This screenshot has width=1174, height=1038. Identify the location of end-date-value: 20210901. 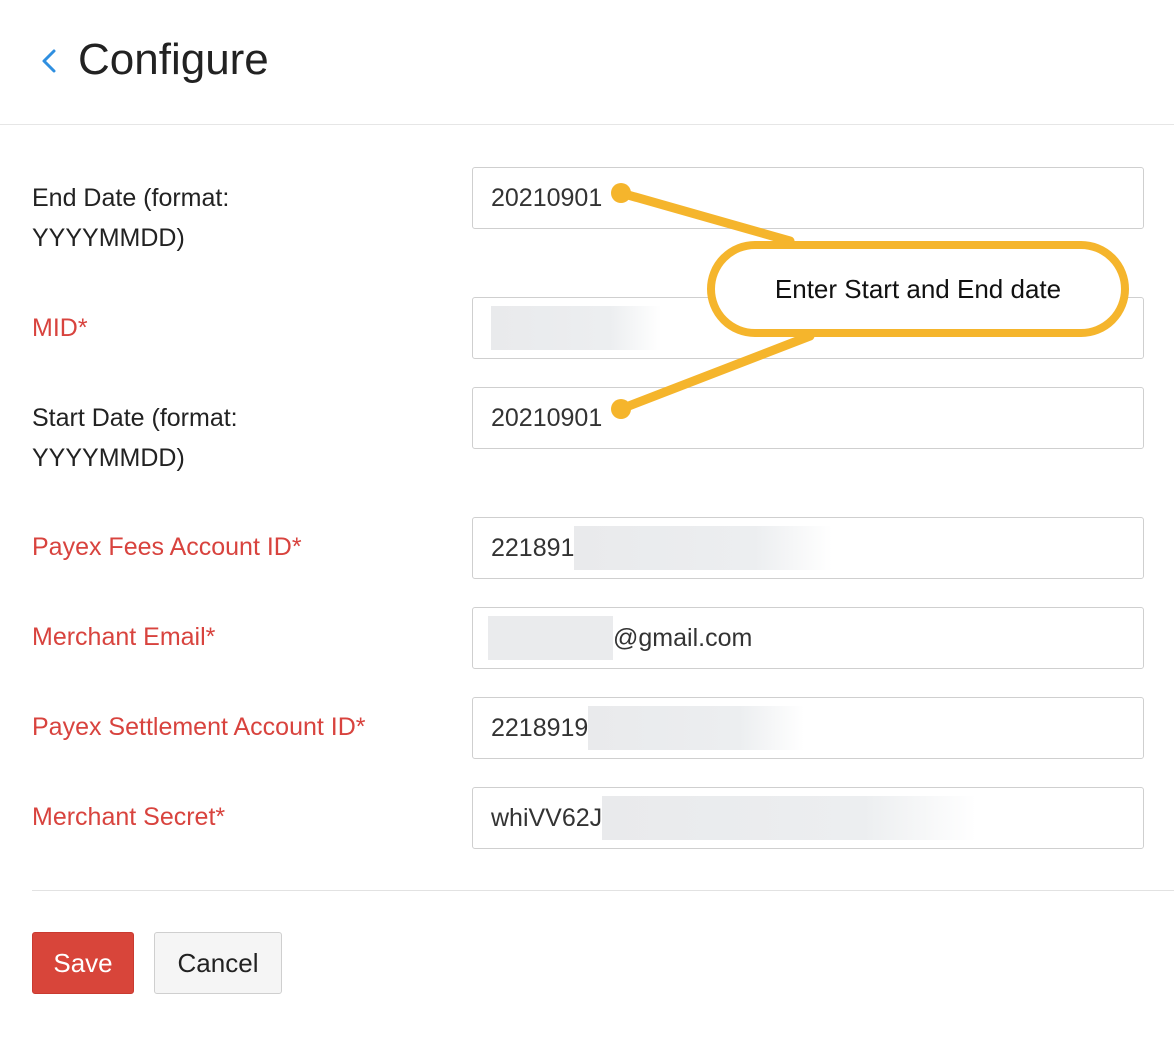
(547, 197).